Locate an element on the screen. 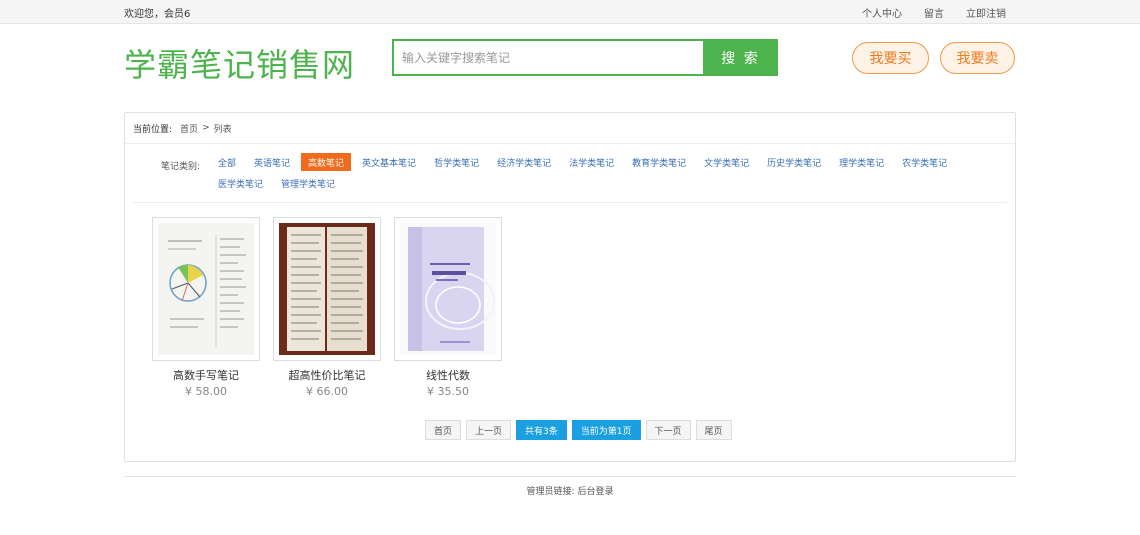 This screenshot has width=1140, height=535. search-bar: 输入关键字搜索笔记 搜 索 is located at coordinates (585, 57).